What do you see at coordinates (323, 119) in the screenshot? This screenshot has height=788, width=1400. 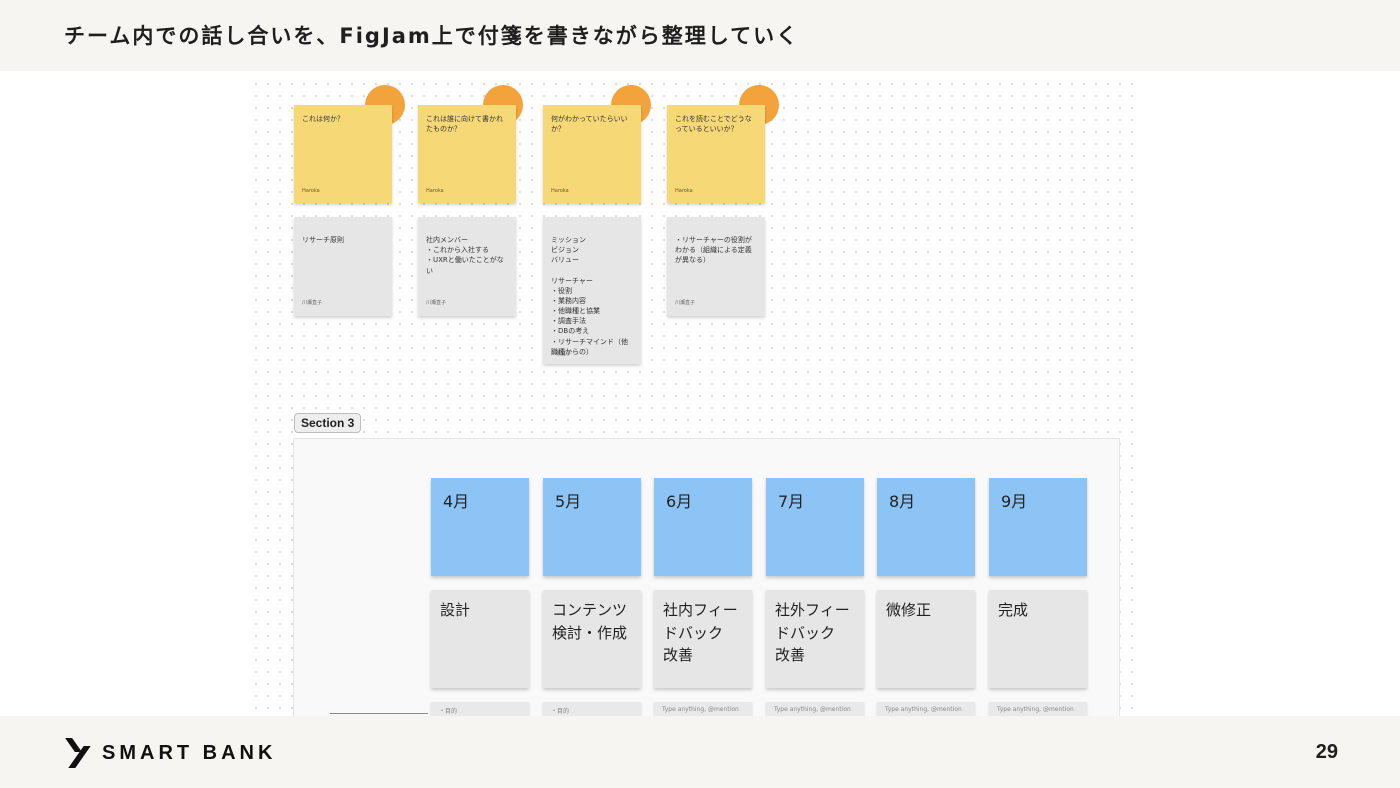 I see `question-text: これは何か？` at bounding box center [323, 119].